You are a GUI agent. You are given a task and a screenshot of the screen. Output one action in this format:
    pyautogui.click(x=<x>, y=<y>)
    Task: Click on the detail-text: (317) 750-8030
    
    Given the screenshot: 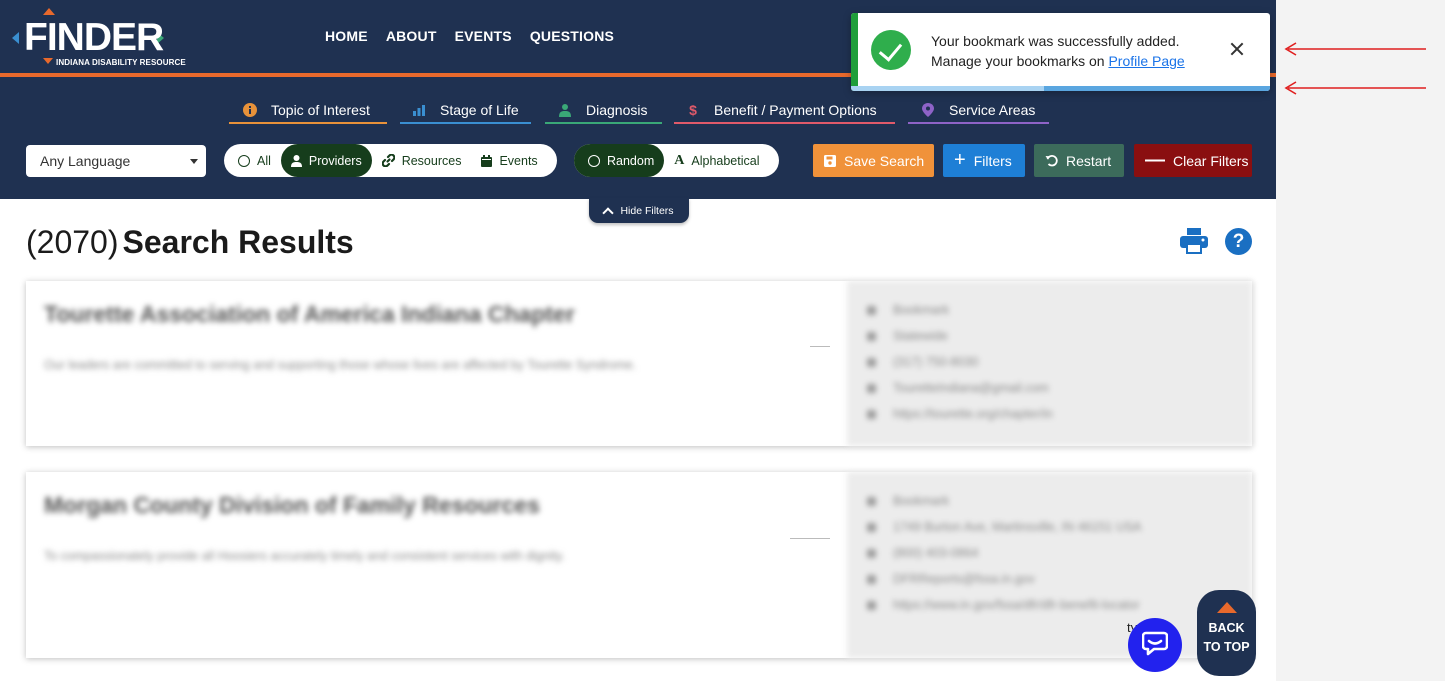 What is the action you would take?
    pyautogui.click(x=936, y=362)
    